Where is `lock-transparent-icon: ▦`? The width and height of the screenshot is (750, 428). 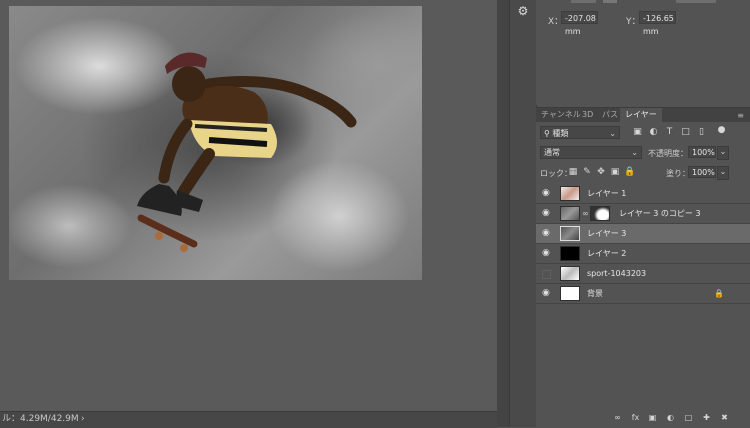 lock-transparent-icon: ▦ is located at coordinates (573, 172).